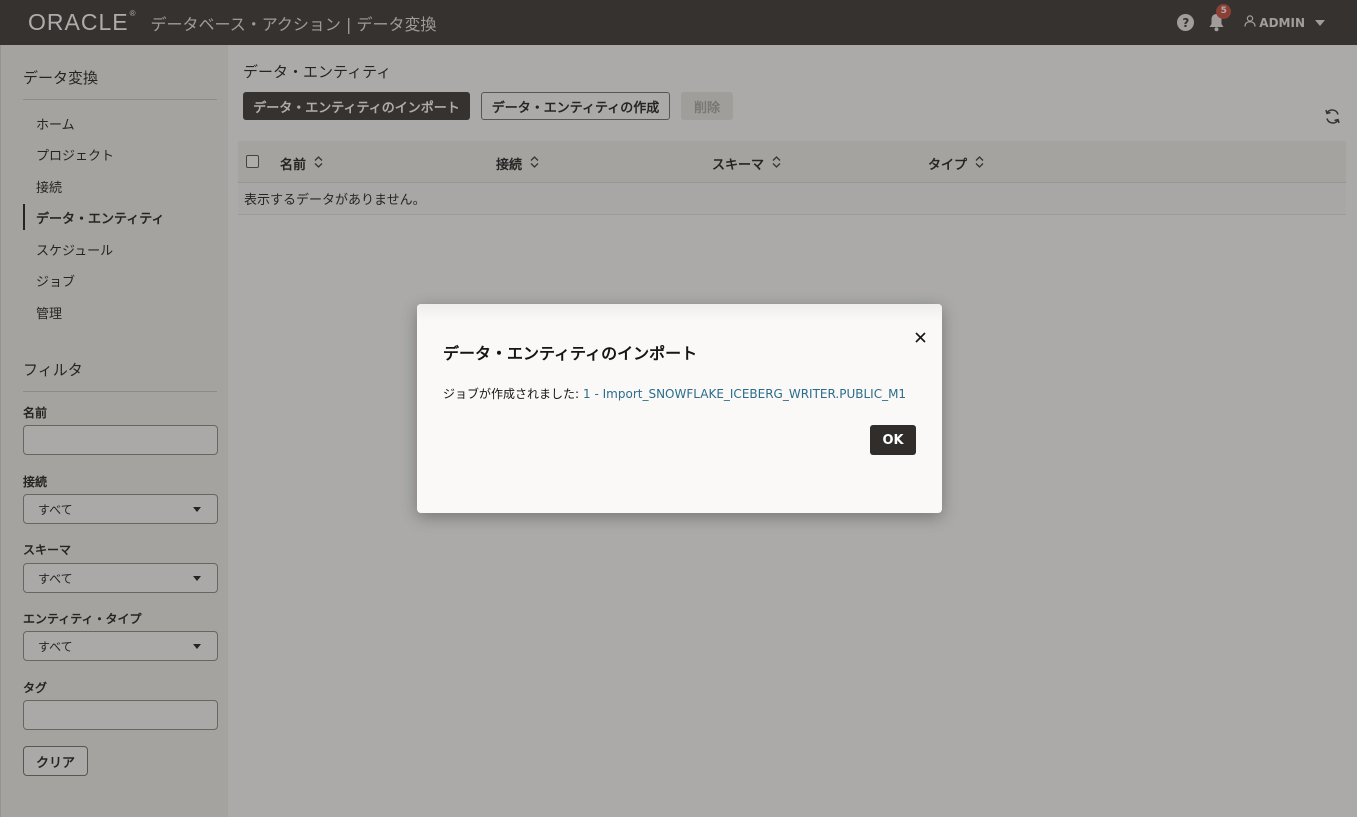 This screenshot has height=817, width=1357. Describe the element at coordinates (511, 394) in the screenshot. I see `message-text: ジョブが作成されました:` at that location.